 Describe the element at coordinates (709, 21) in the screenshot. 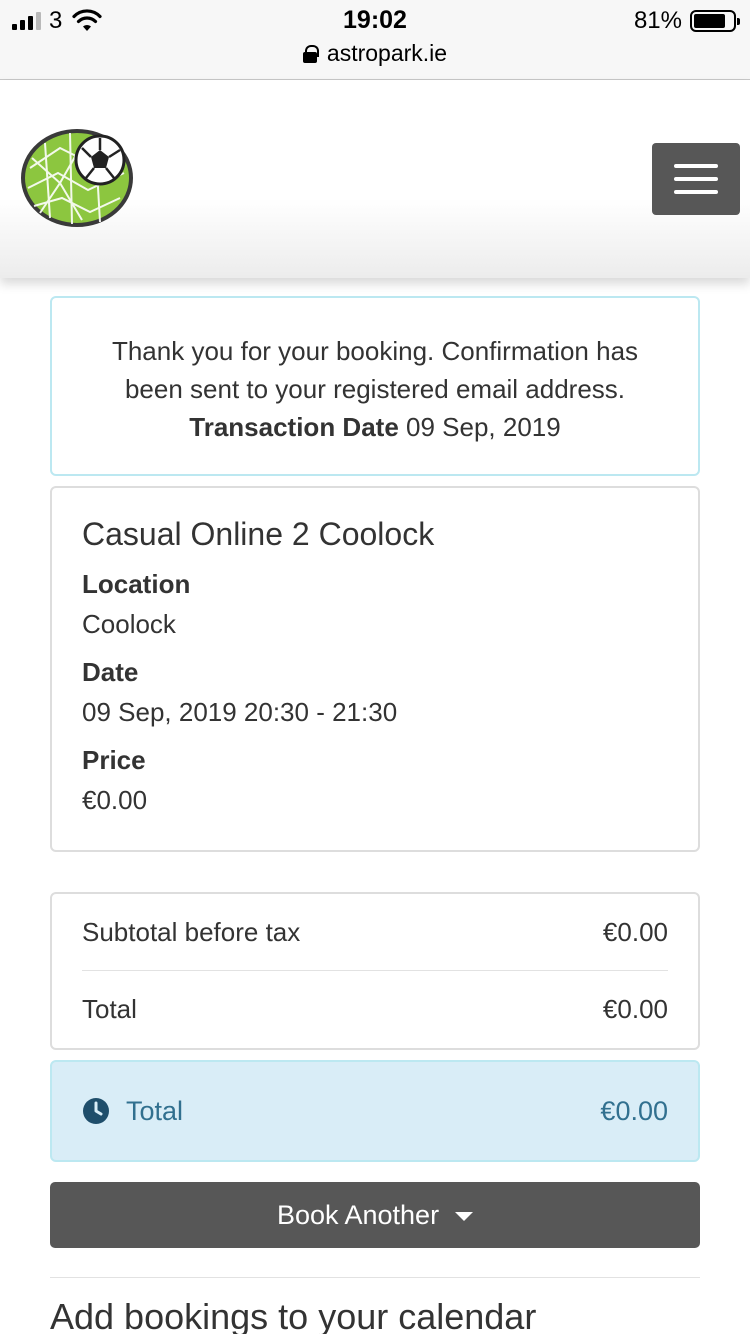

I see `battery-level` at that location.